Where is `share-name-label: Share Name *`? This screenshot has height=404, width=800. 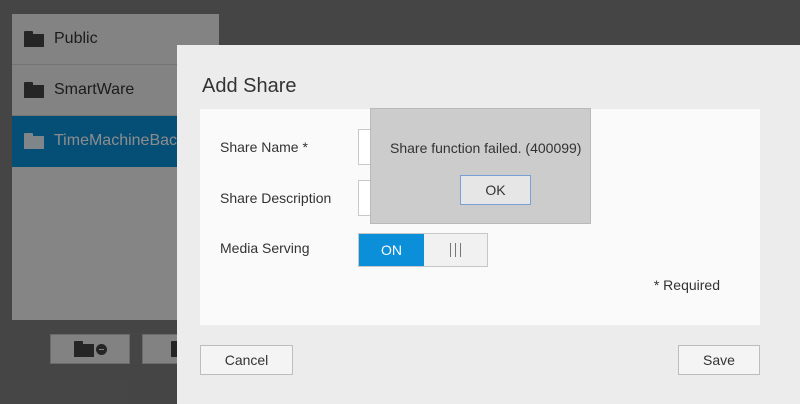
share-name-label: Share Name * is located at coordinates (264, 147).